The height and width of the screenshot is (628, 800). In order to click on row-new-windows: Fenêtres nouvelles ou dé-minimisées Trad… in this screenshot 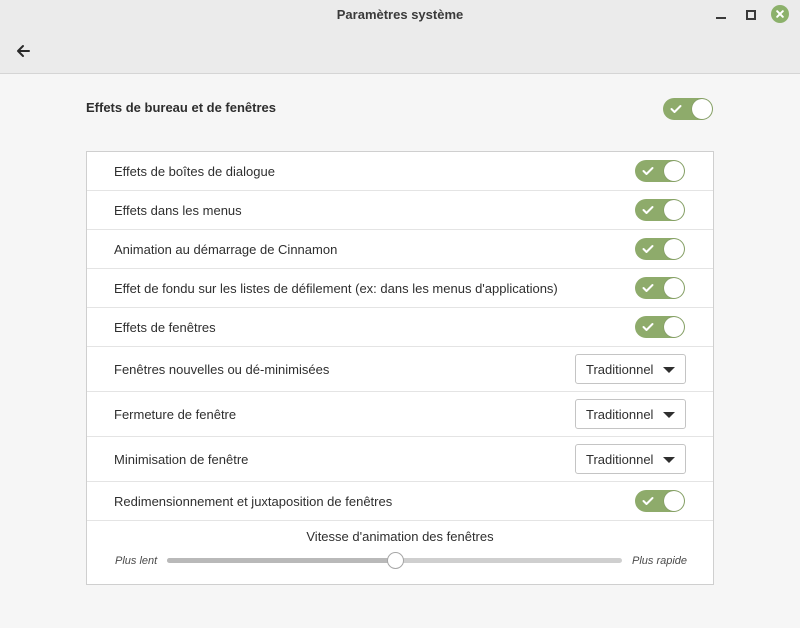, I will do `click(400, 369)`.